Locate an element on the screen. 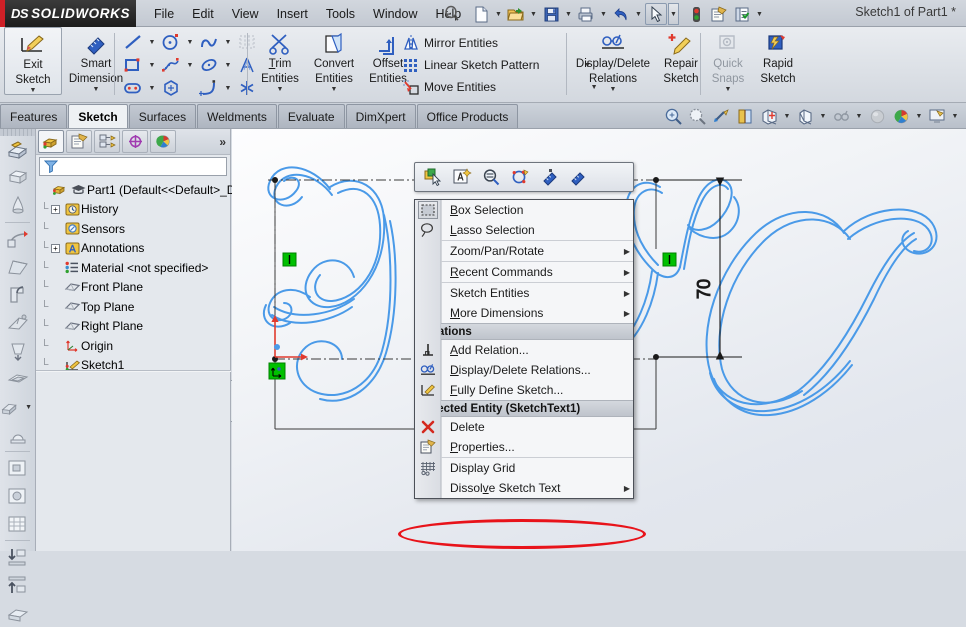 This screenshot has height=627, width=966. save-caret-icon: ▼ is located at coordinates (568, 14).